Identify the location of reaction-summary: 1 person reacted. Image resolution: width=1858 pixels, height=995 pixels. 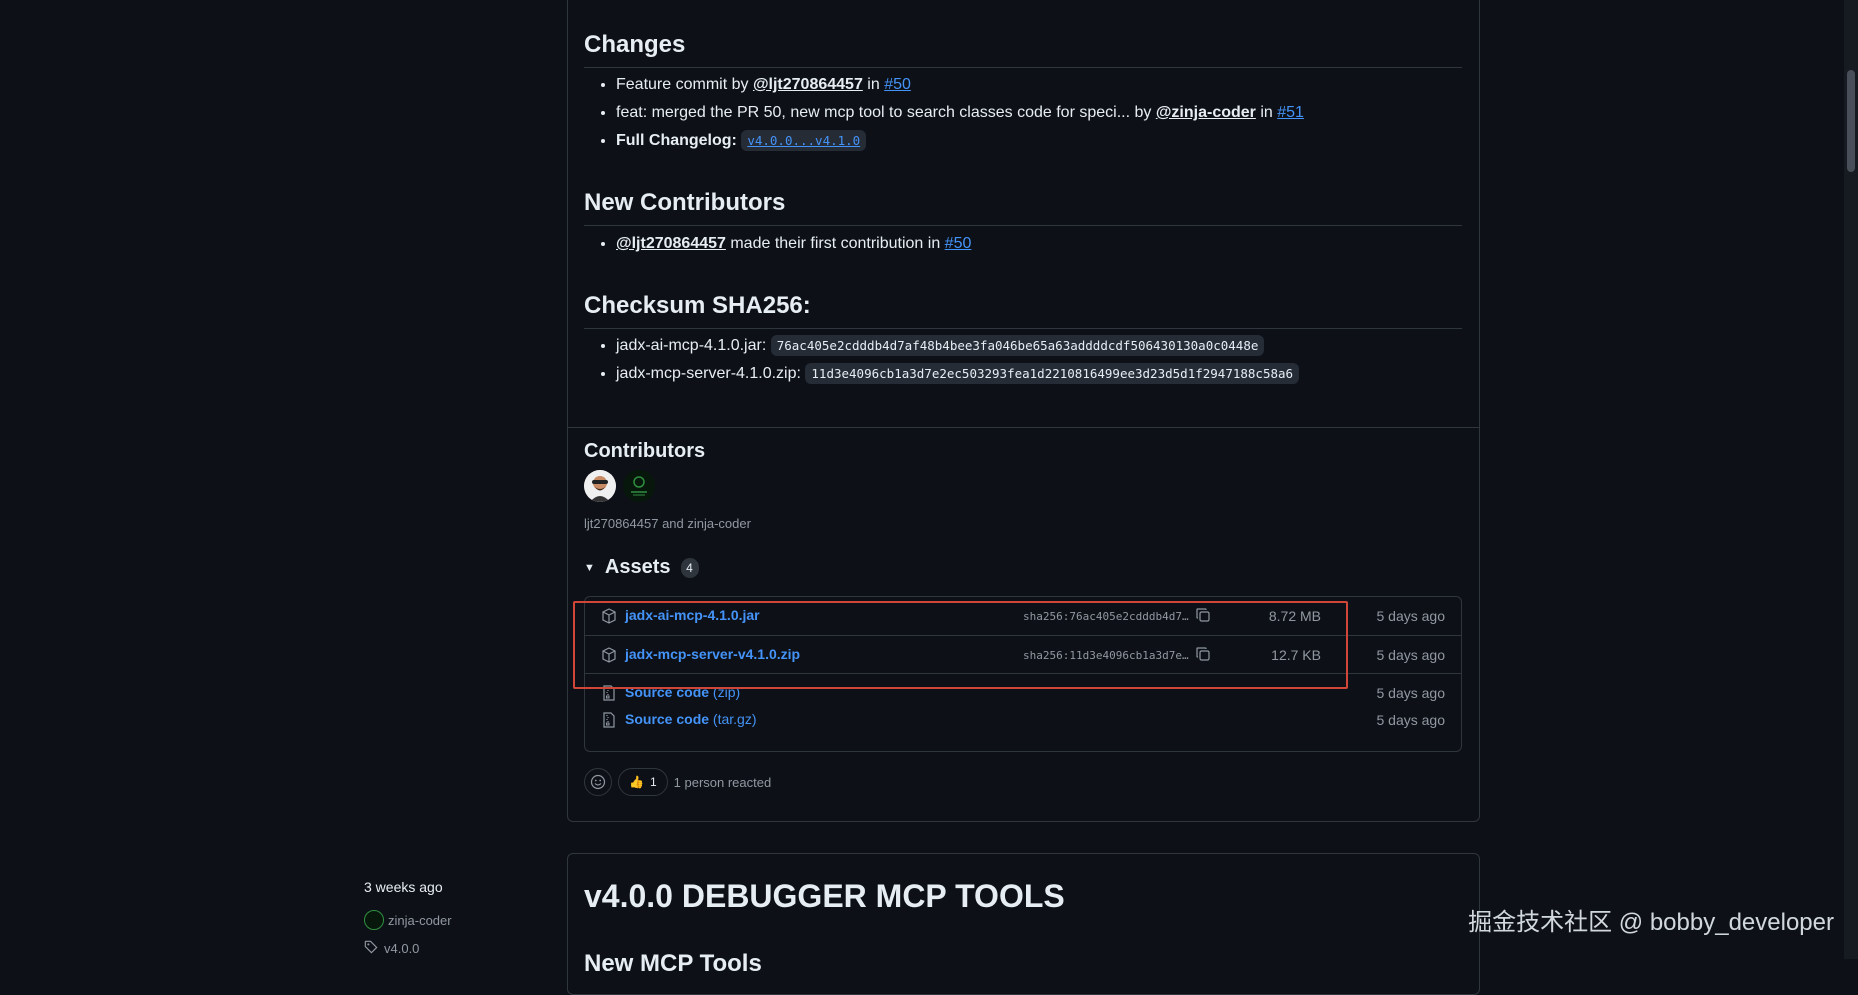
(722, 782).